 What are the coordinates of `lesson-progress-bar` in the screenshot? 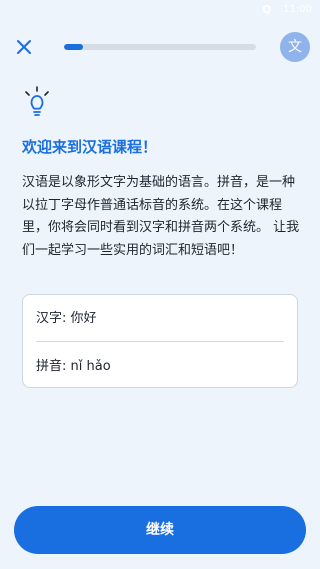 It's located at (160, 47).